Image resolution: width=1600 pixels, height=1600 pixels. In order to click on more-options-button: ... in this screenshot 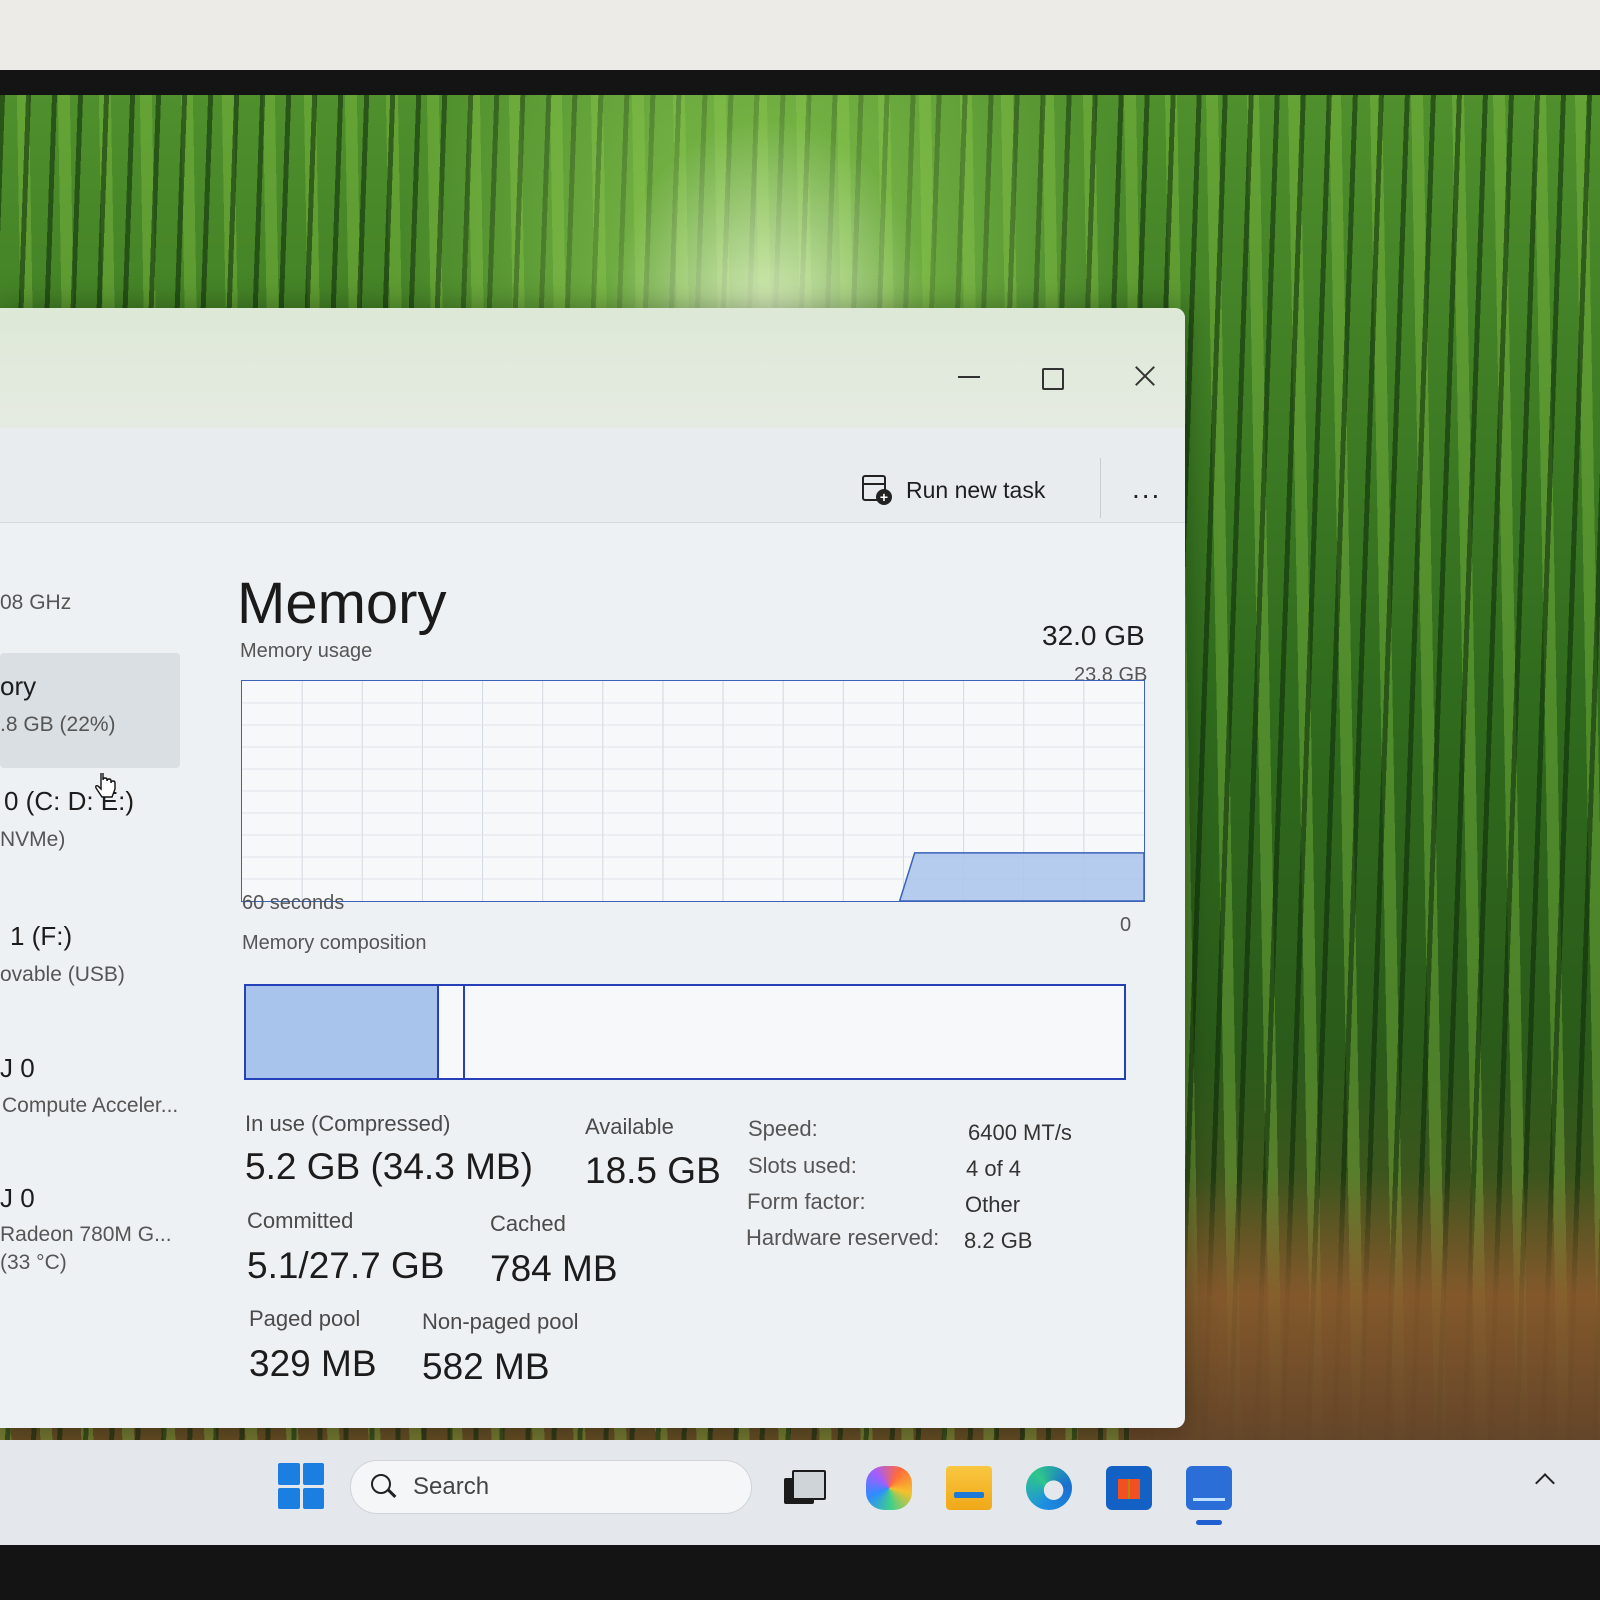, I will do `click(1146, 489)`.